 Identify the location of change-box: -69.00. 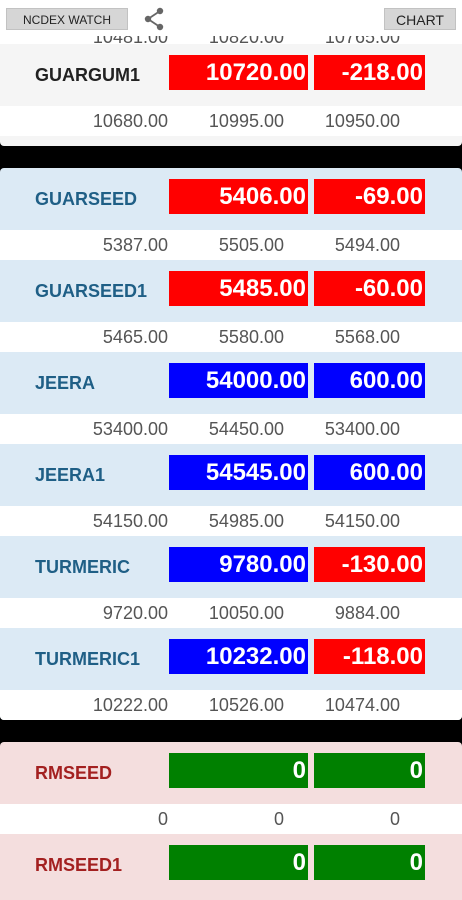
(369, 196).